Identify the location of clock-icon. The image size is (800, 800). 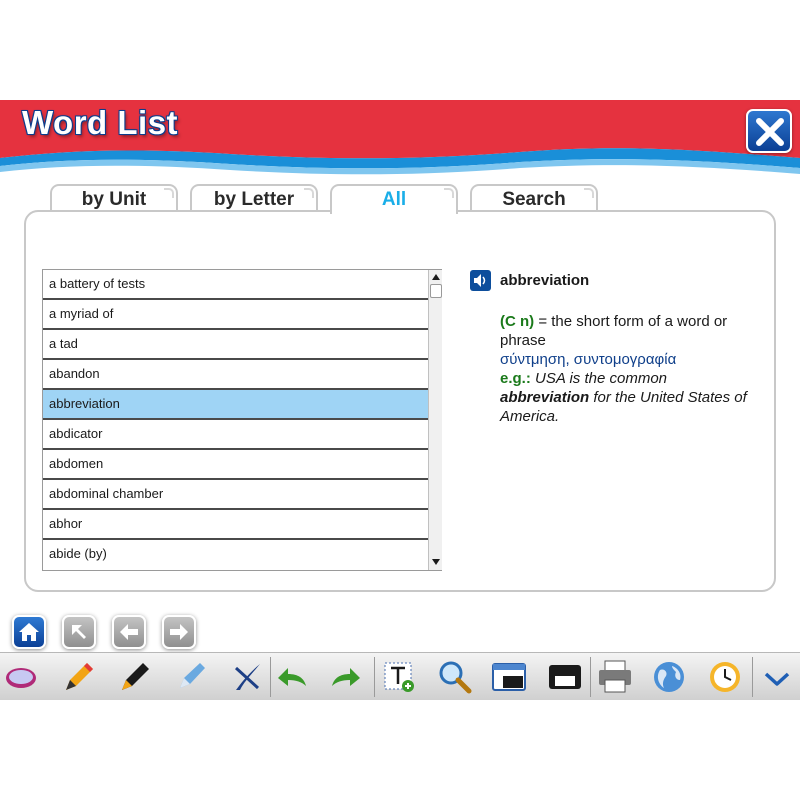
(725, 677).